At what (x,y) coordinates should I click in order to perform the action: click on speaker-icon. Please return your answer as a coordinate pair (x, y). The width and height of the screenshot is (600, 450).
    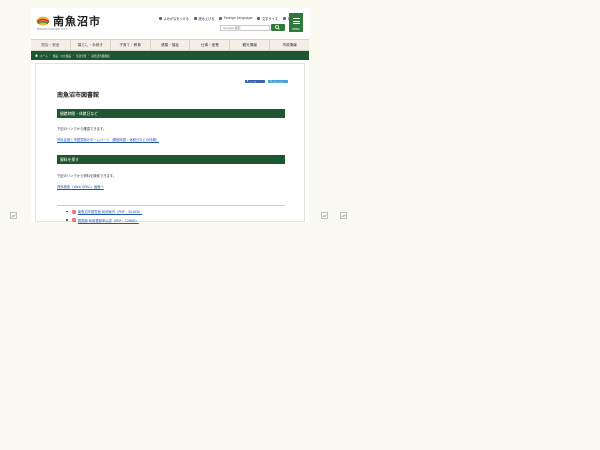
    Looking at the image, I should click on (195, 18).